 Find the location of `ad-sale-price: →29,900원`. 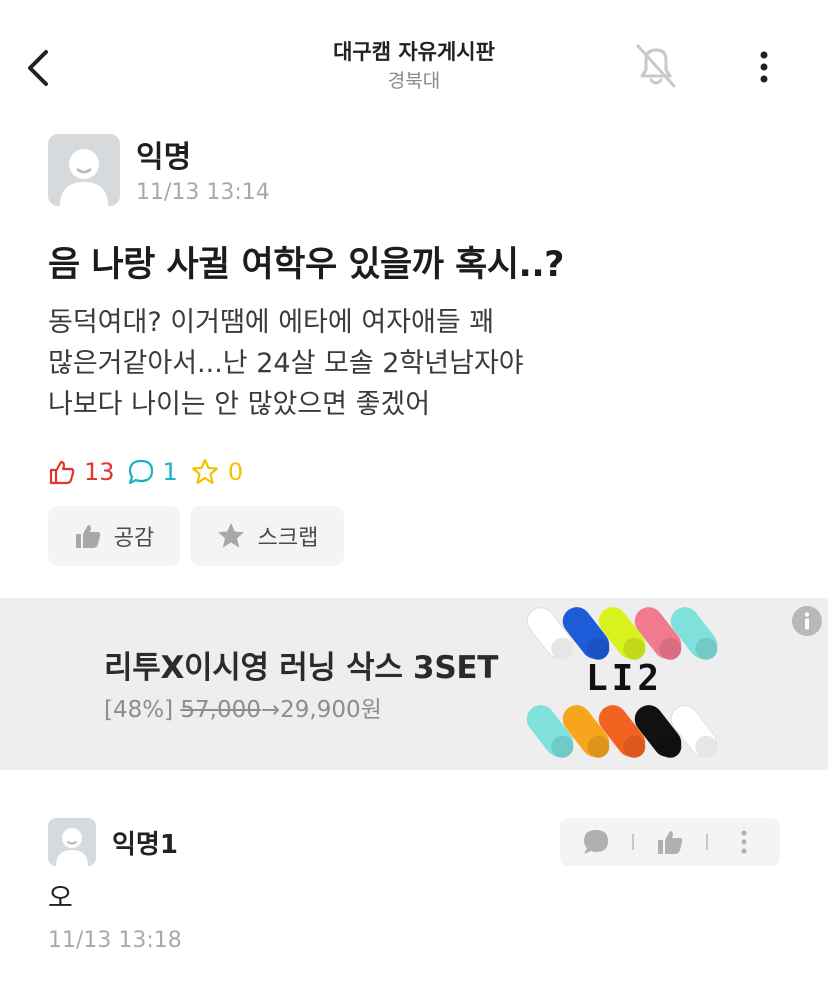

ad-sale-price: →29,900원 is located at coordinates (321, 710).